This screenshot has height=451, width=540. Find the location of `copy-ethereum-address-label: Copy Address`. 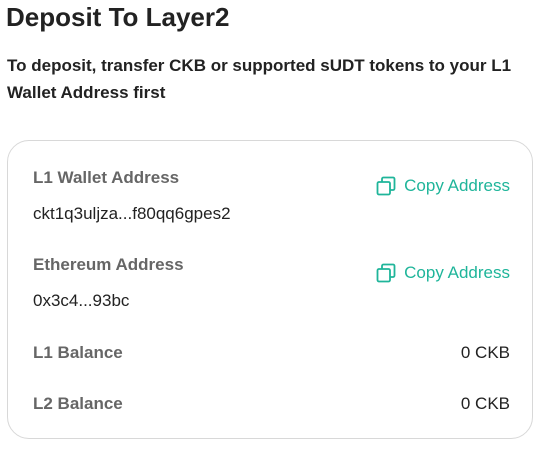

copy-ethereum-address-label: Copy Address is located at coordinates (457, 272).